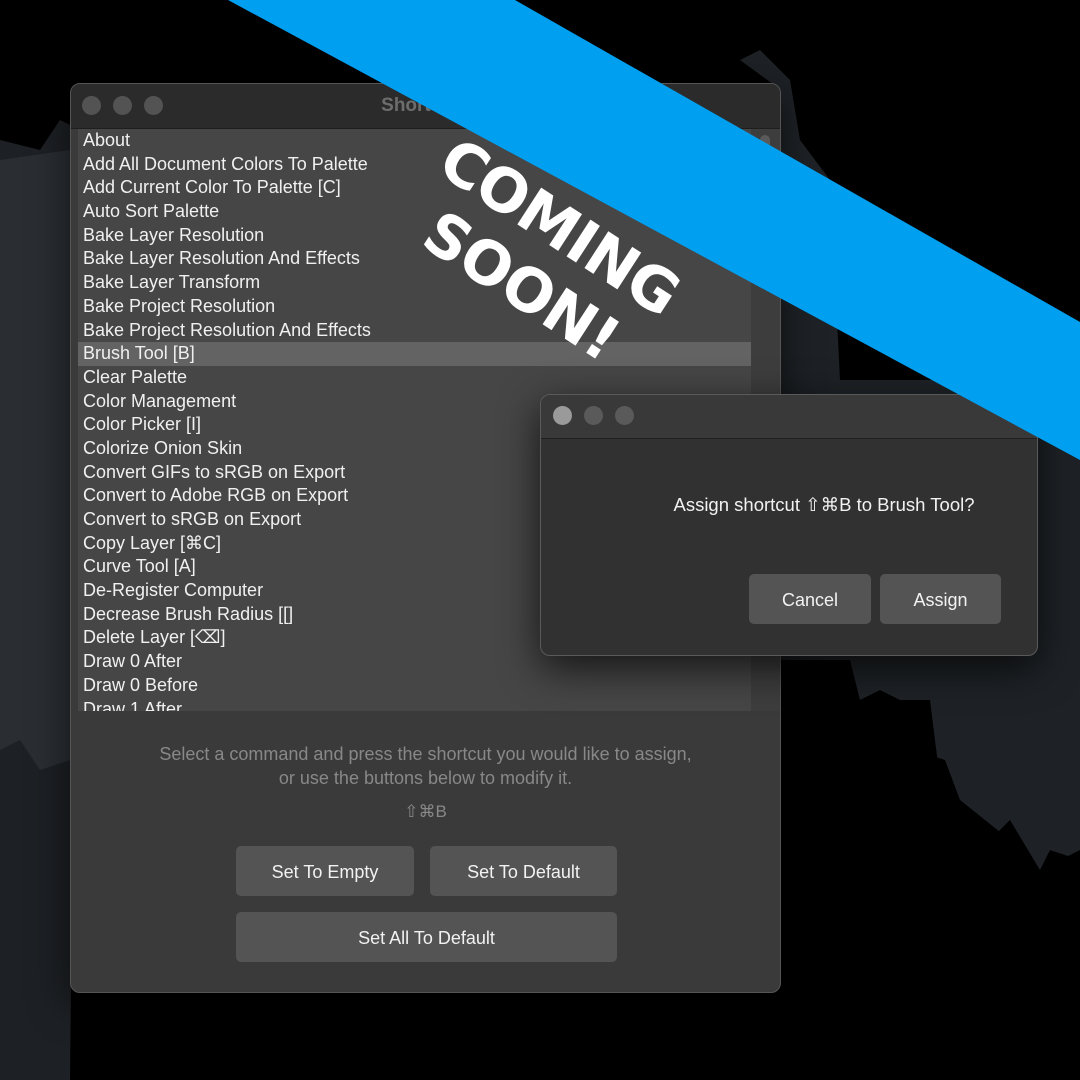  I want to click on command-list-item: Draw 0 Before, so click(414, 686).